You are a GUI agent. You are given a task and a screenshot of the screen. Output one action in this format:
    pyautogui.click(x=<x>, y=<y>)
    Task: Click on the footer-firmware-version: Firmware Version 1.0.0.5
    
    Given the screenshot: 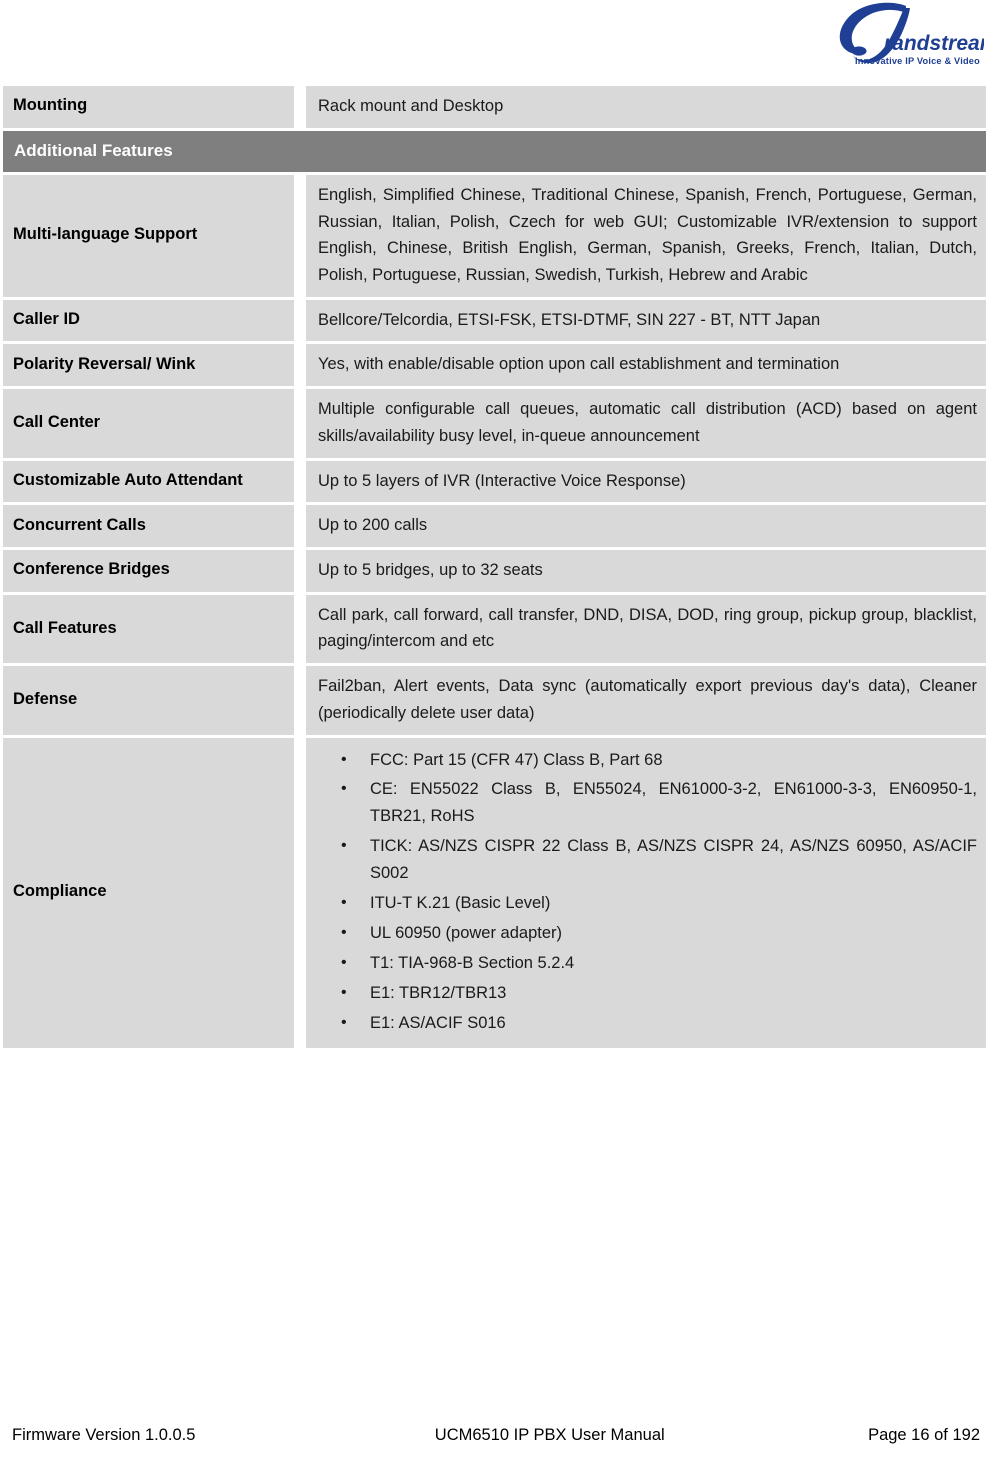 What is the action you would take?
    pyautogui.click(x=104, y=1435)
    